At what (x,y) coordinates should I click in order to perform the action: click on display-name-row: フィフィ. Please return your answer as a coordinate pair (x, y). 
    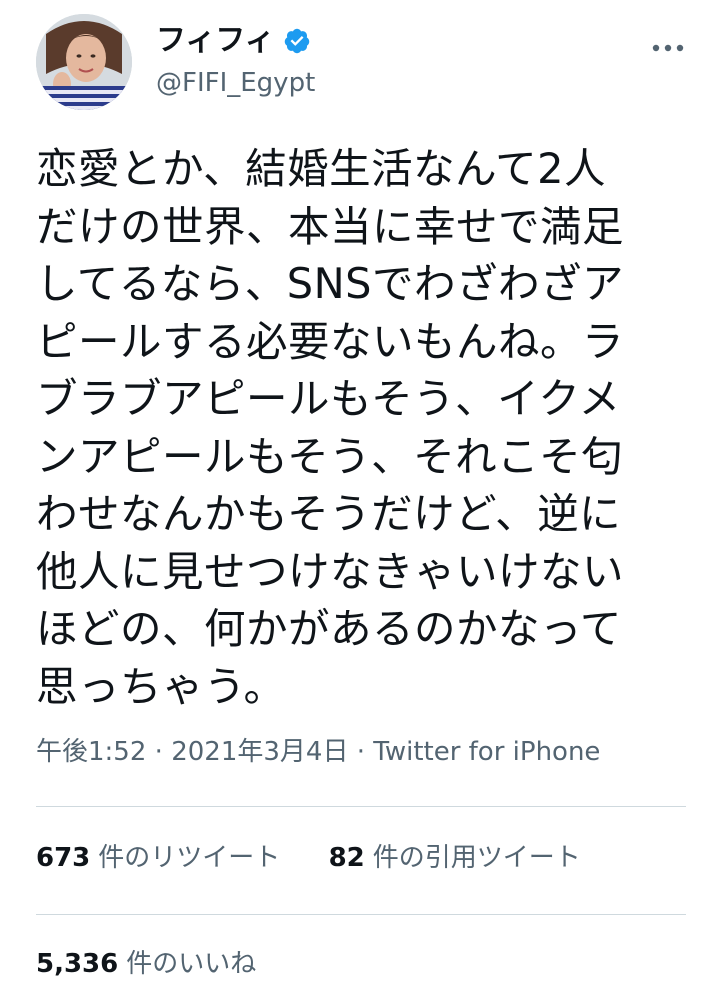
    Looking at the image, I should click on (235, 41).